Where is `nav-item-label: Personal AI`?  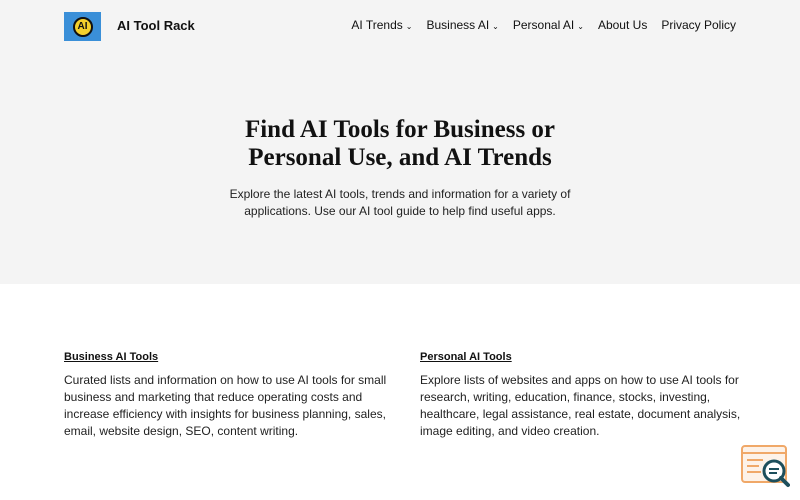
nav-item-label: Personal AI is located at coordinates (543, 25).